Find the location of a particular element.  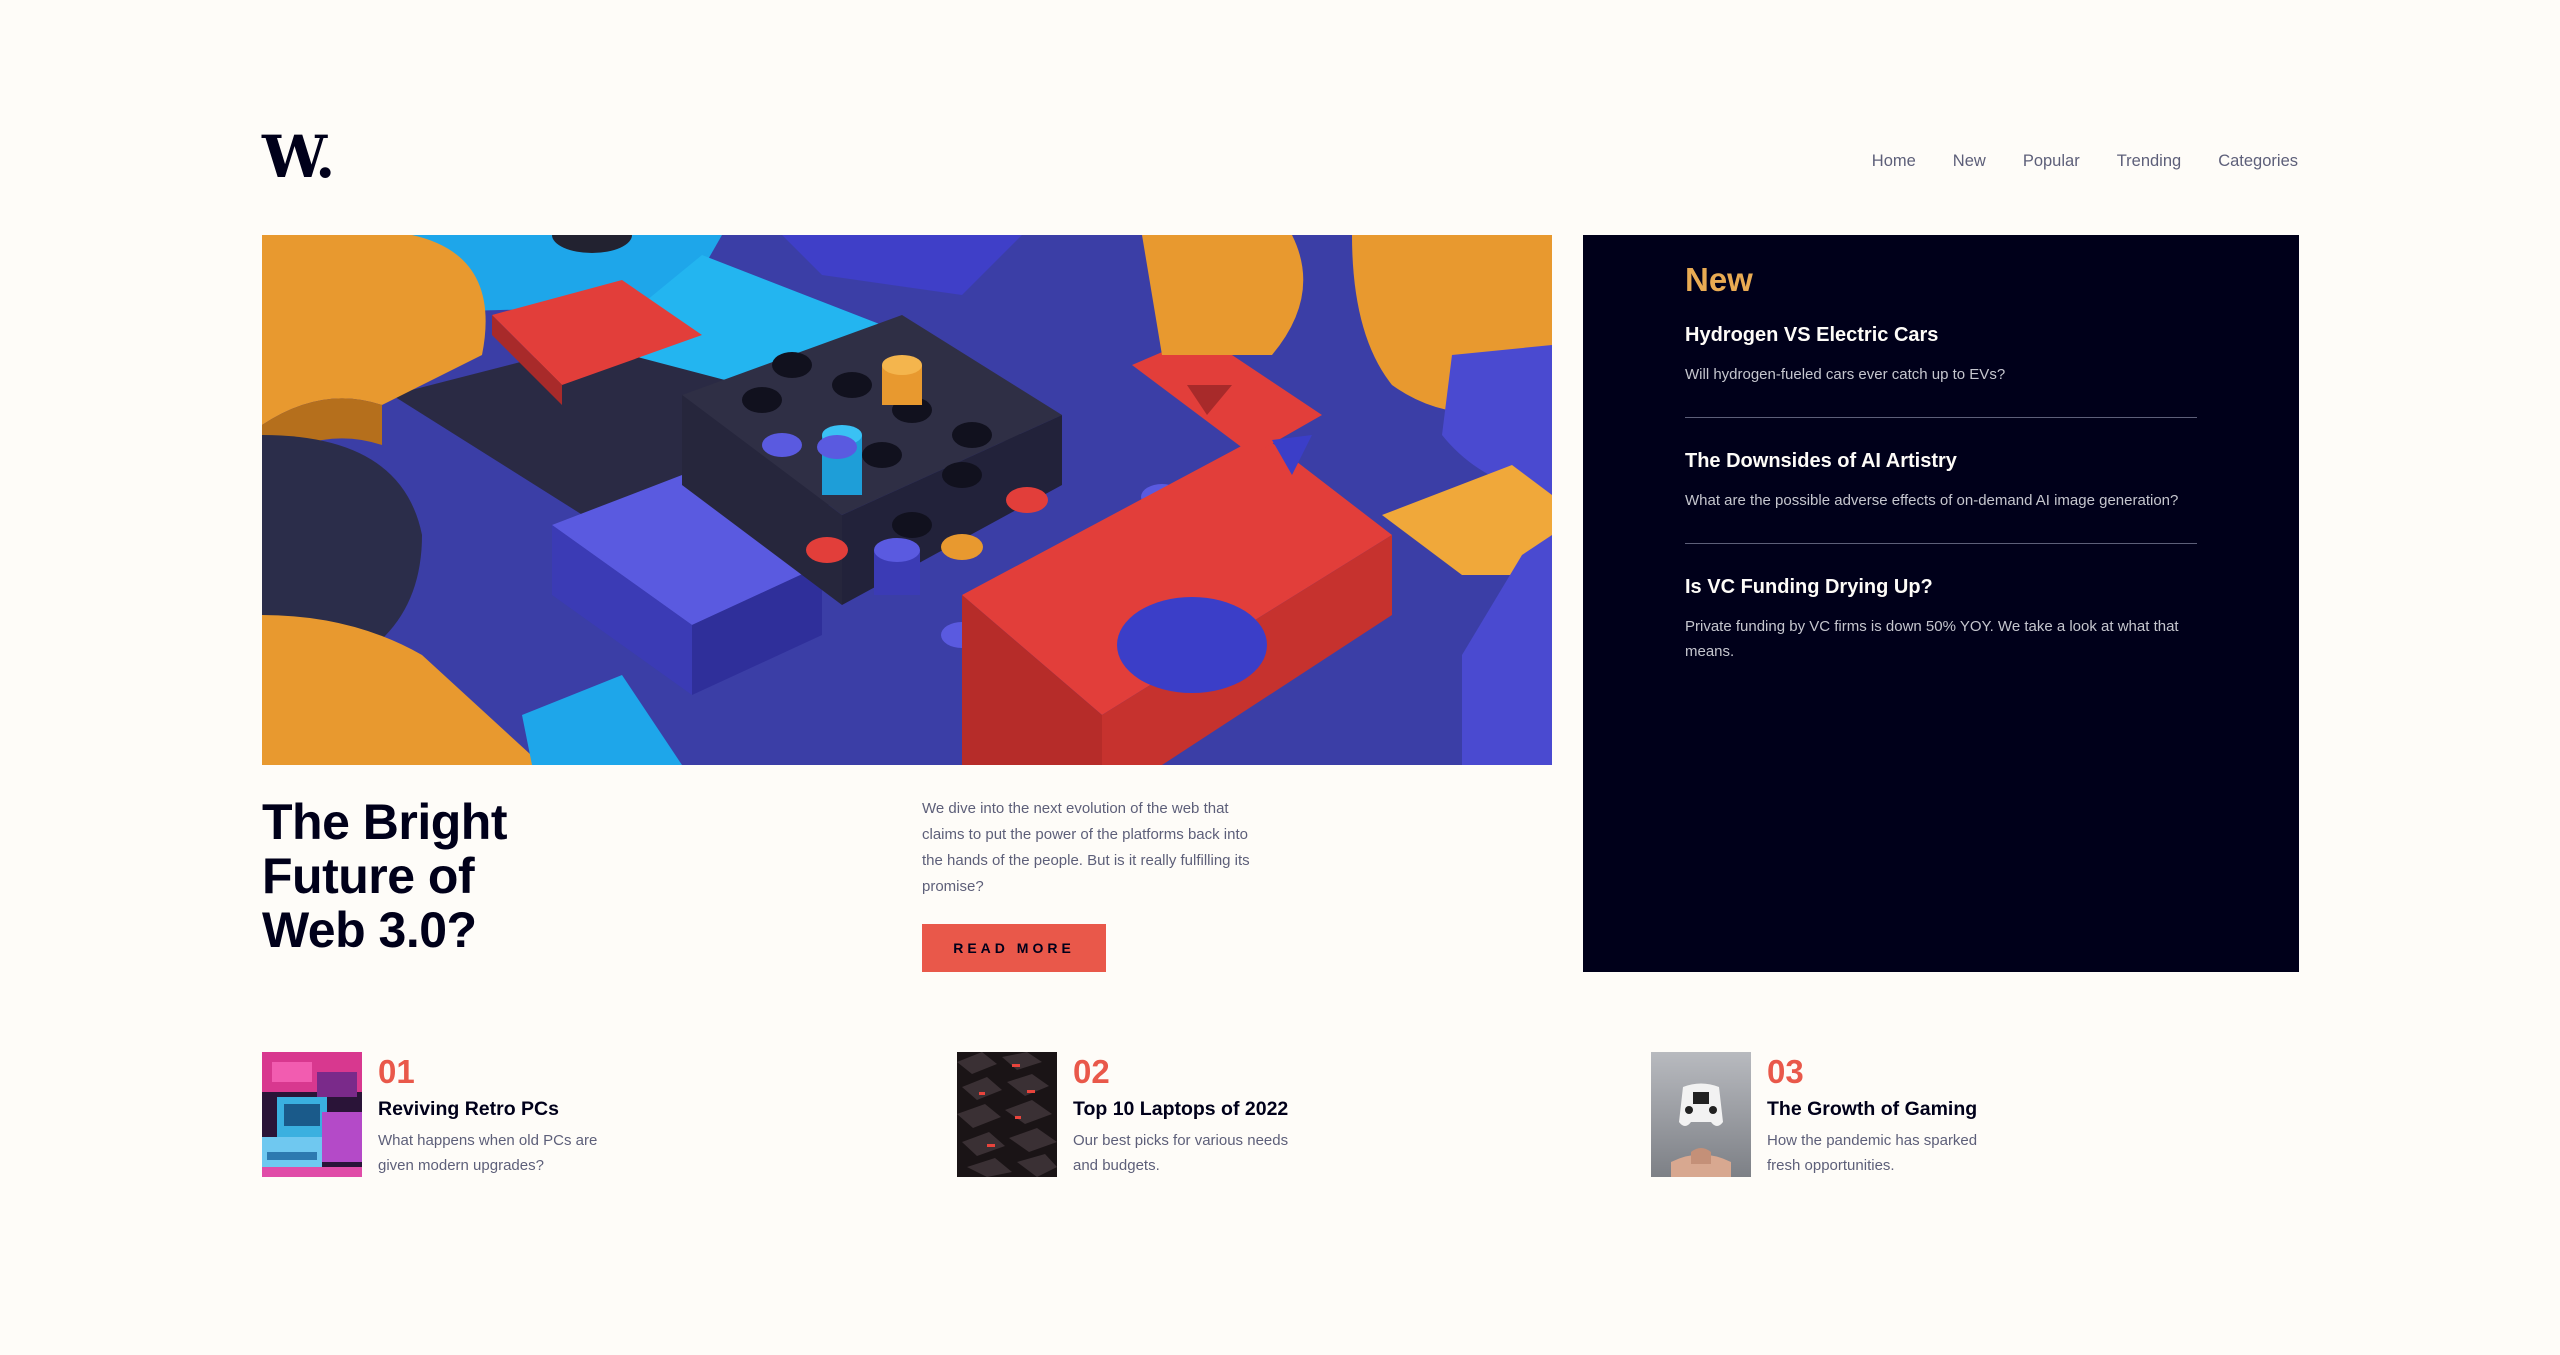

new-article-title: Hydrogen VS Electric Cars is located at coordinates (1941, 335).